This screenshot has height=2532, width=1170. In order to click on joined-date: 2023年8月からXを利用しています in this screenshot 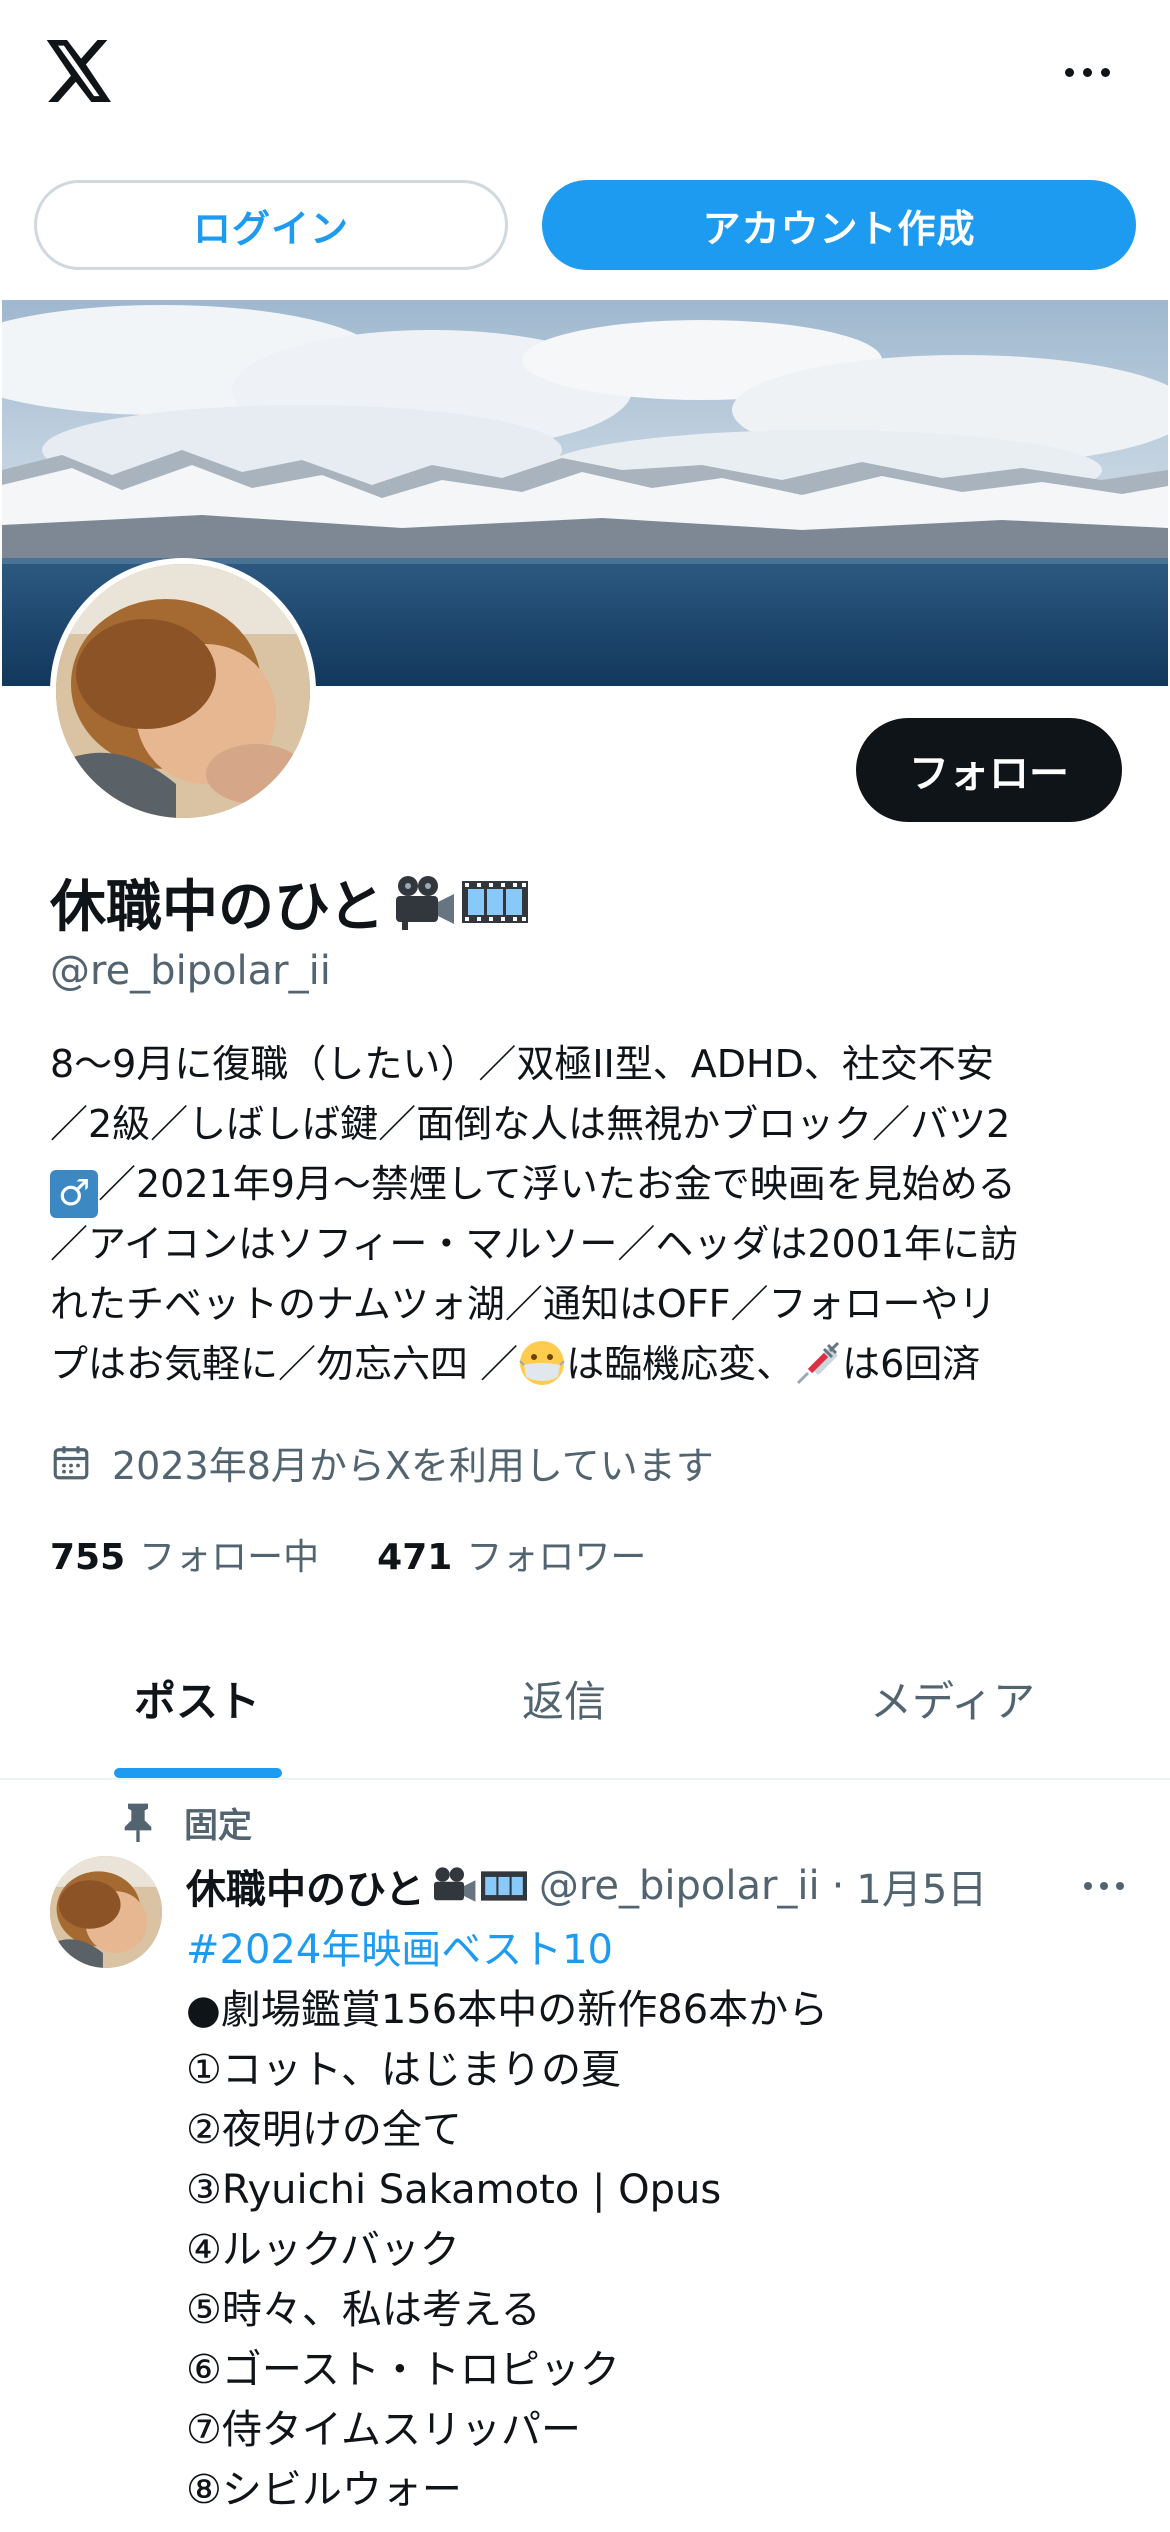, I will do `click(382, 1462)`.